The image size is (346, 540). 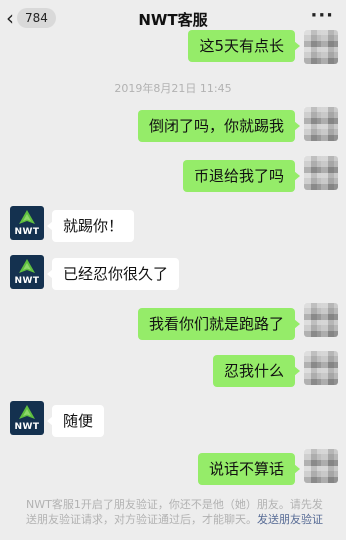 I want to click on message-bubble-outgoing: 忍我什么, so click(x=256, y=371).